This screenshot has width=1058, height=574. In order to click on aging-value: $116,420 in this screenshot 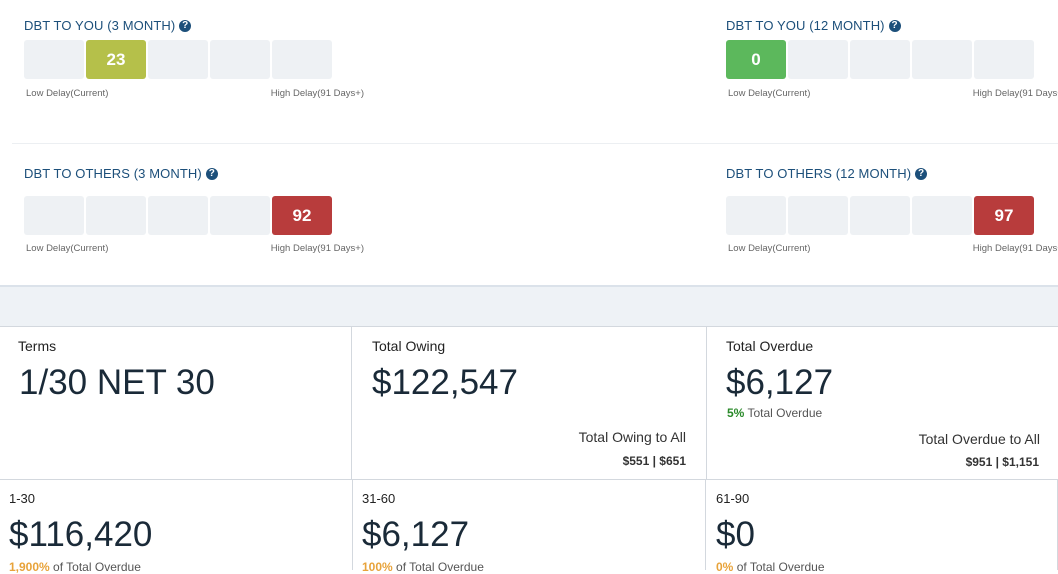, I will do `click(81, 534)`.